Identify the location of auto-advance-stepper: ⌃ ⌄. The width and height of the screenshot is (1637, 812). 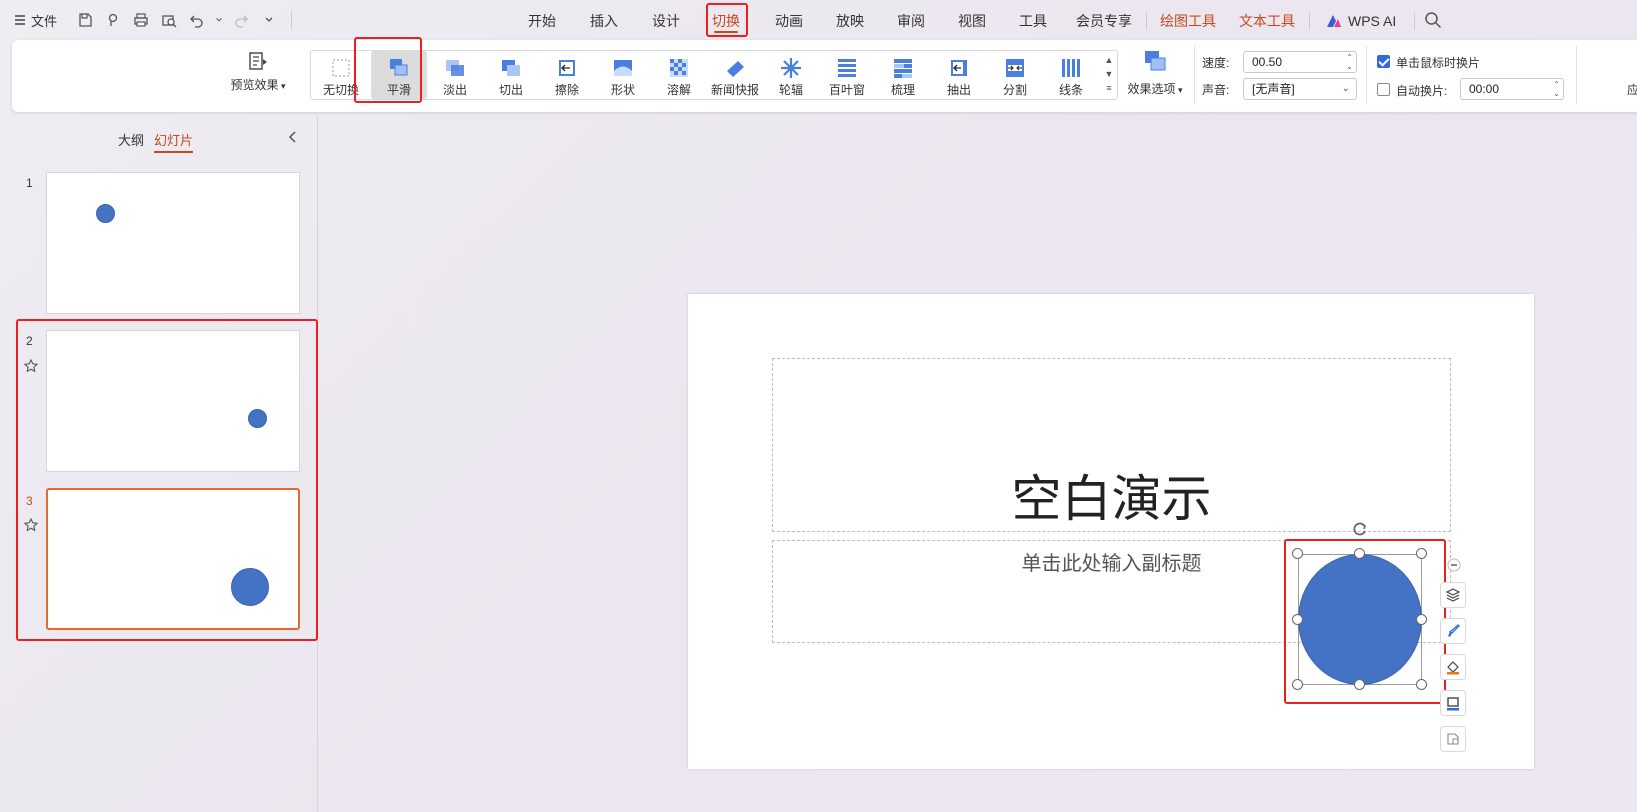
(1556, 89).